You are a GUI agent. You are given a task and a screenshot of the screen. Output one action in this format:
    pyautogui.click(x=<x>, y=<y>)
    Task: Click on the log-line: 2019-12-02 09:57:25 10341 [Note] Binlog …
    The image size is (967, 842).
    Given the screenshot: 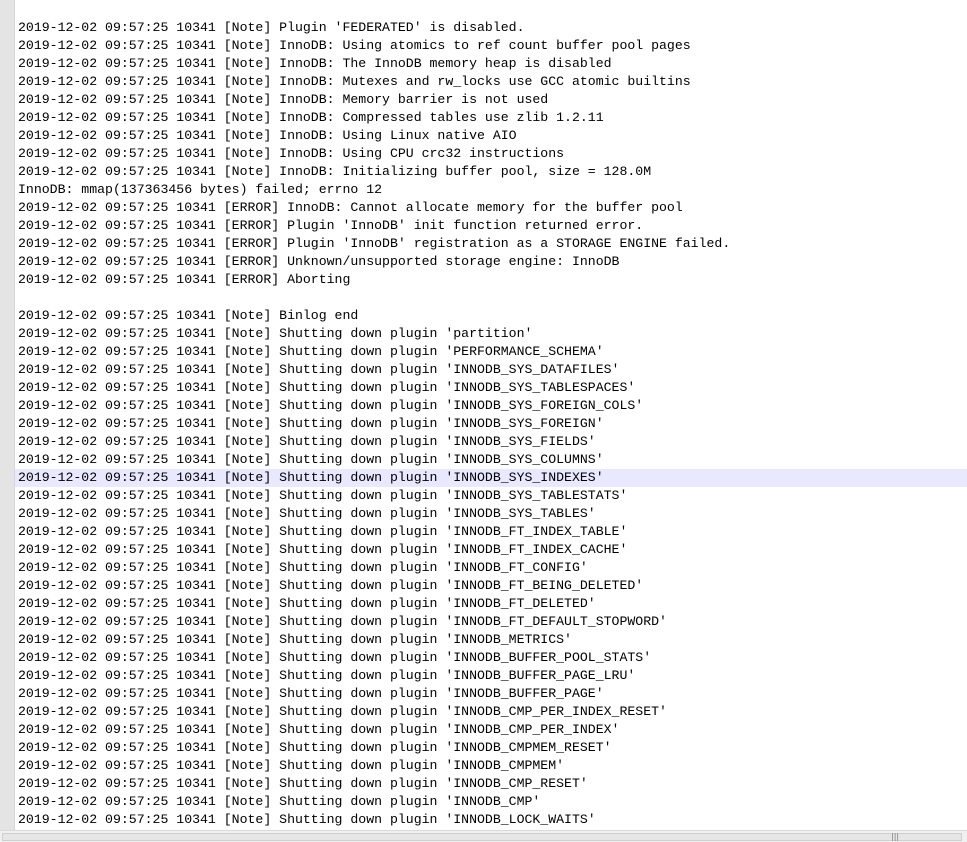 What is the action you would take?
    pyautogui.click(x=491, y=316)
    